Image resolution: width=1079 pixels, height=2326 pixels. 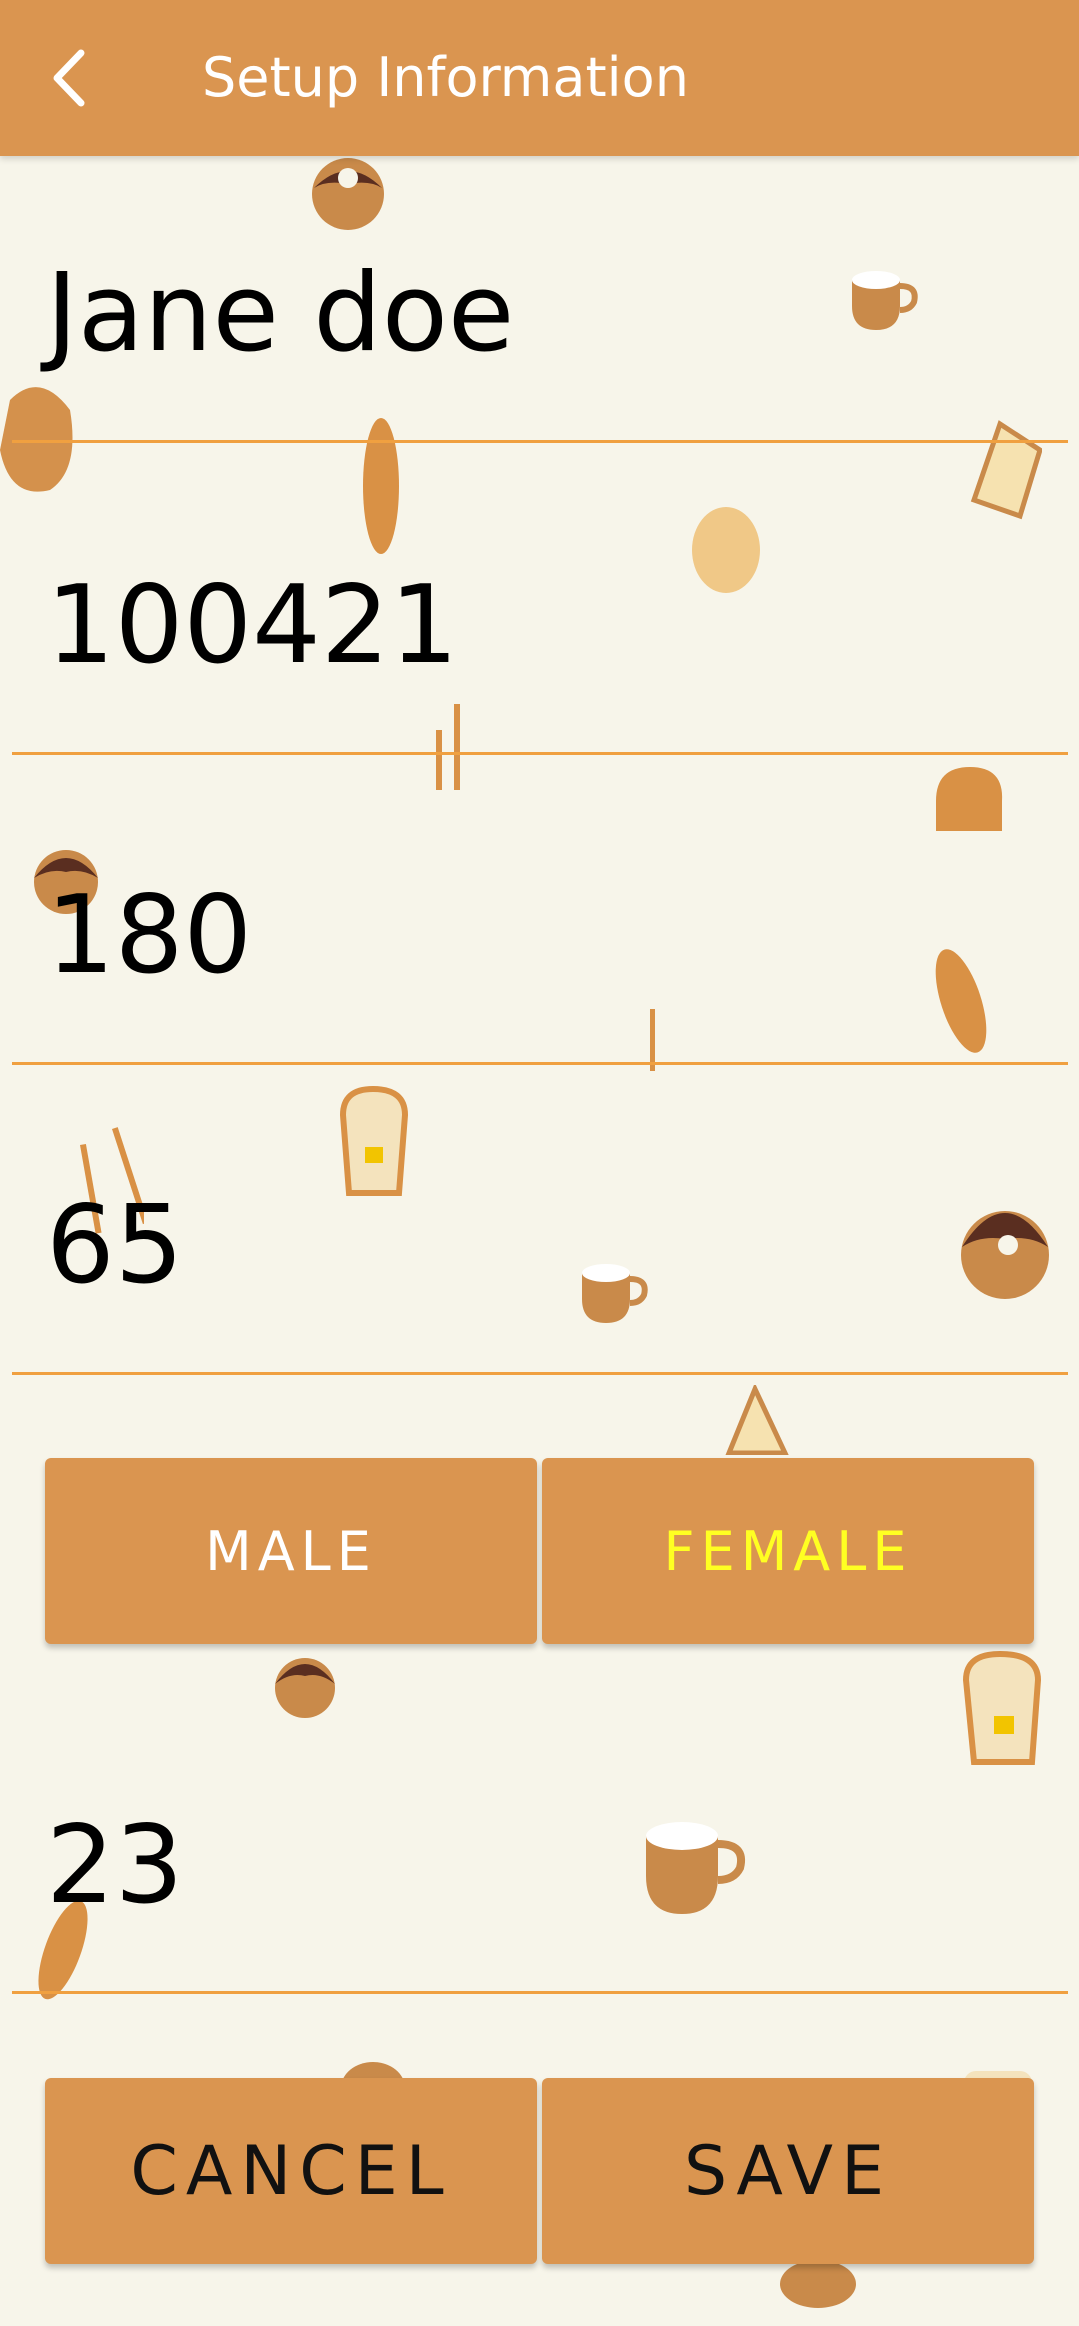 What do you see at coordinates (540, 601) in the screenshot?
I see `id-number-field: 100421` at bounding box center [540, 601].